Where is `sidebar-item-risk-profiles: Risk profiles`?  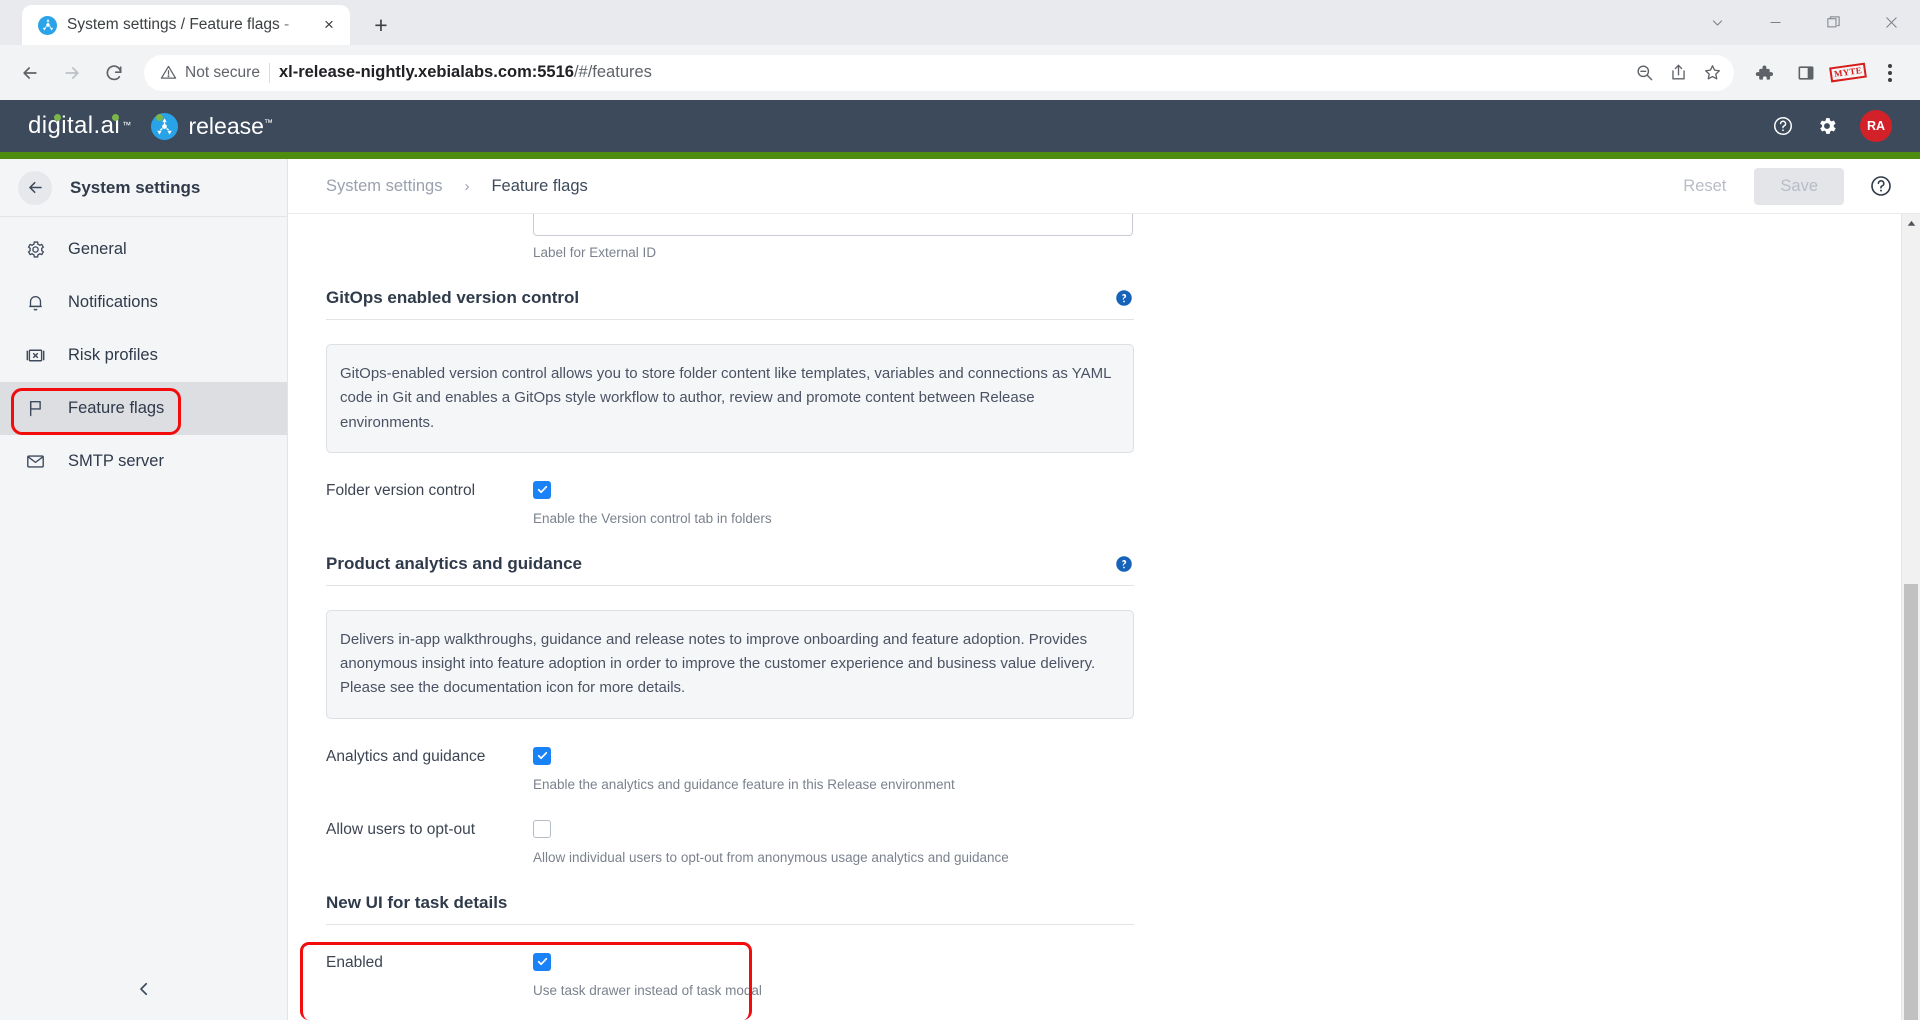 sidebar-item-risk-profiles: Risk profiles is located at coordinates (143, 355).